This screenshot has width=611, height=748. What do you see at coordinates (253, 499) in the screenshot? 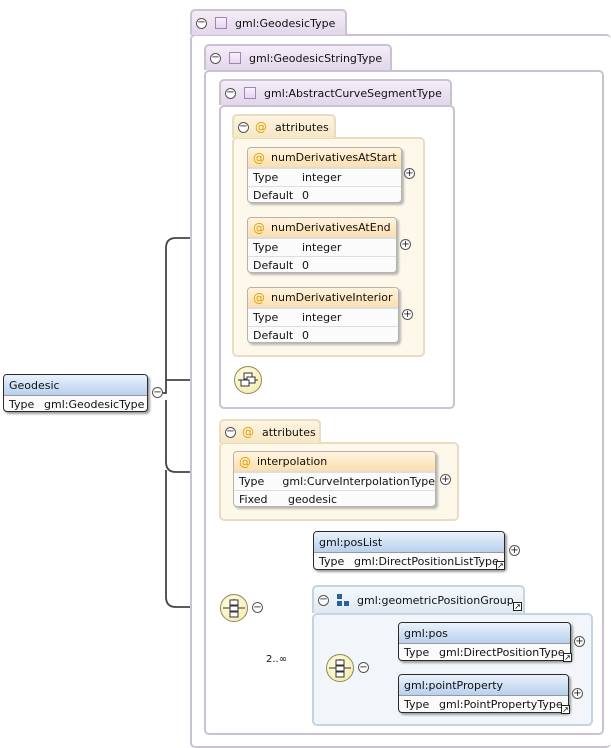
I see `fixed-label: Fixed` at bounding box center [253, 499].